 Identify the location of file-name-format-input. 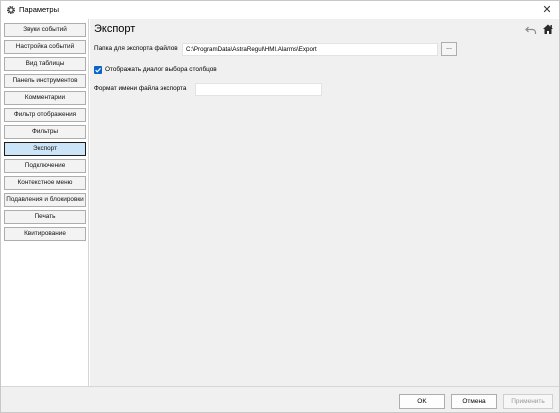
(258, 89).